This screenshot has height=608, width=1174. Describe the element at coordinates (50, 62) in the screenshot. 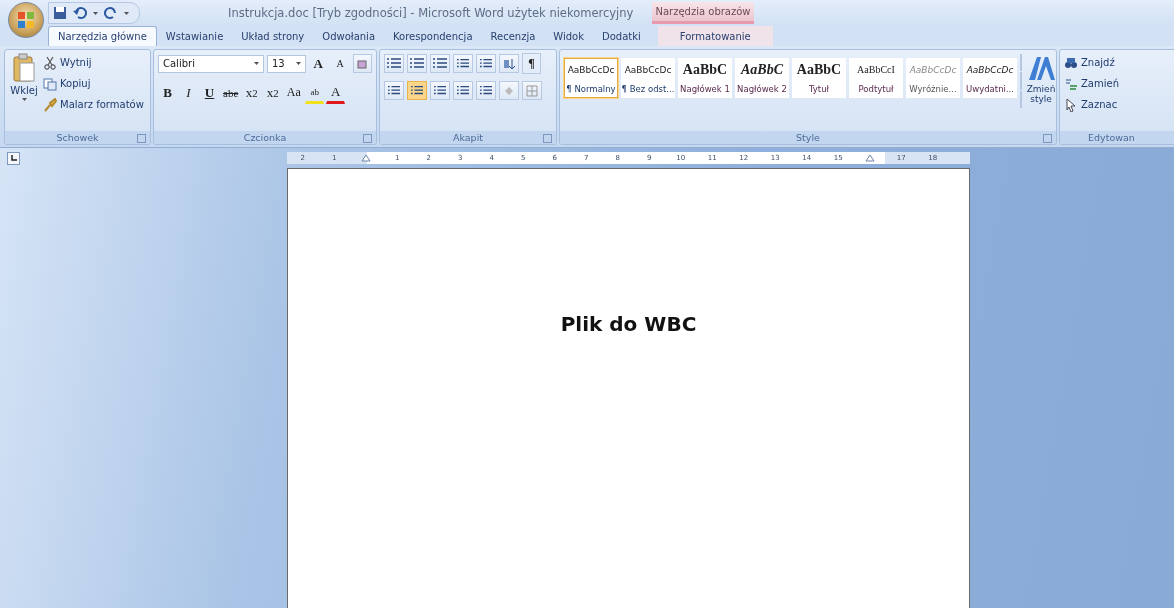

I see `scissors-icon` at that location.